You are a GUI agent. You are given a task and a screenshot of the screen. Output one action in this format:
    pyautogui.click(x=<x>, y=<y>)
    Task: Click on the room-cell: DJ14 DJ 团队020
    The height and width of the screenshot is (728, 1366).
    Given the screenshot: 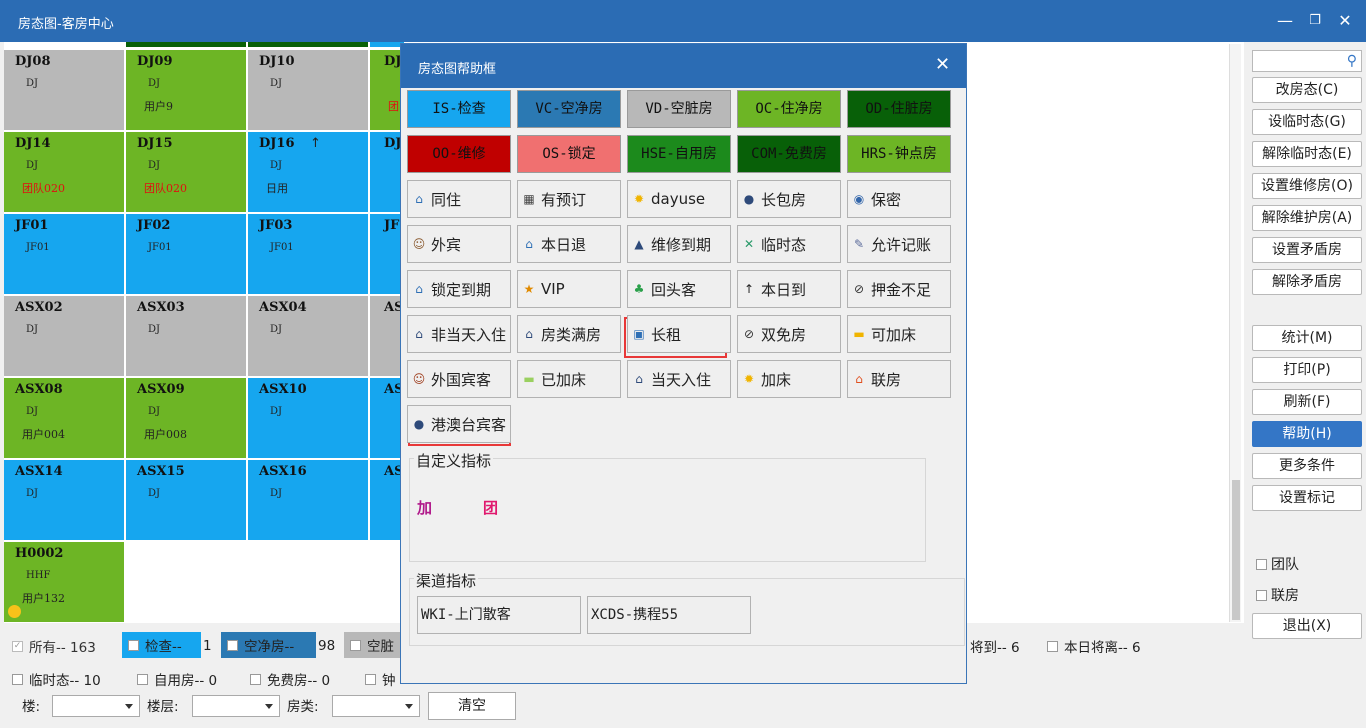 What is the action you would take?
    pyautogui.click(x=64, y=172)
    